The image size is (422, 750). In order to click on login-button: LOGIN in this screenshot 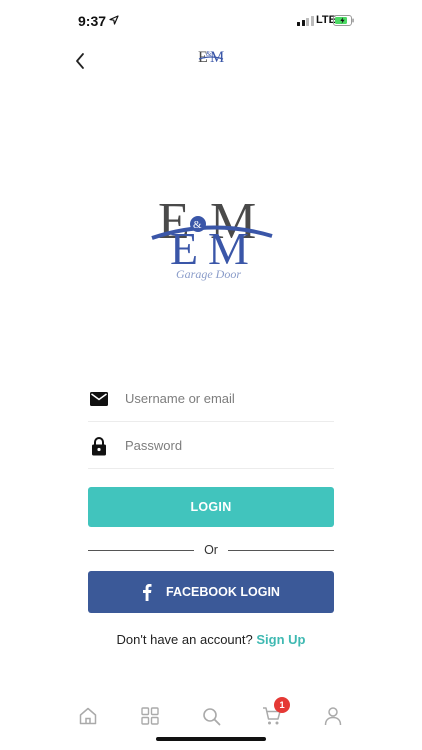, I will do `click(211, 507)`.